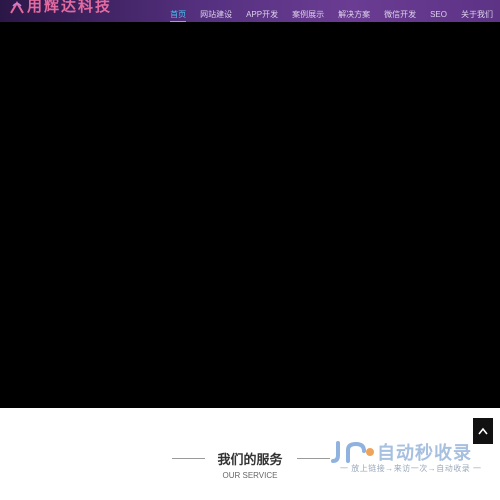 The height and width of the screenshot is (500, 500). Describe the element at coordinates (70, 7) in the screenshot. I see `logo-text: 用辉达科技` at that location.